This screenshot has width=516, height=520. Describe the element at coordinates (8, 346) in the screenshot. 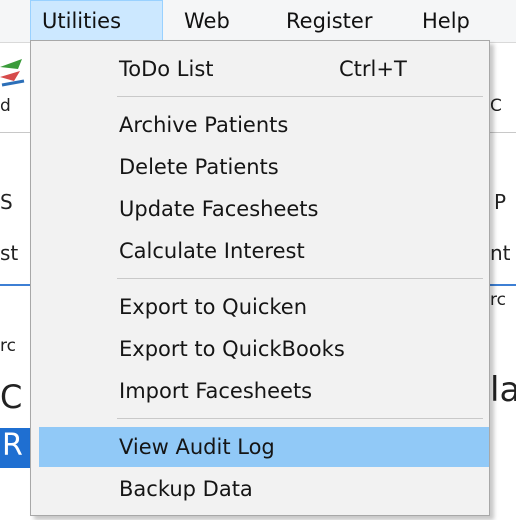

I see `bg-fragment-rc: rc` at that location.